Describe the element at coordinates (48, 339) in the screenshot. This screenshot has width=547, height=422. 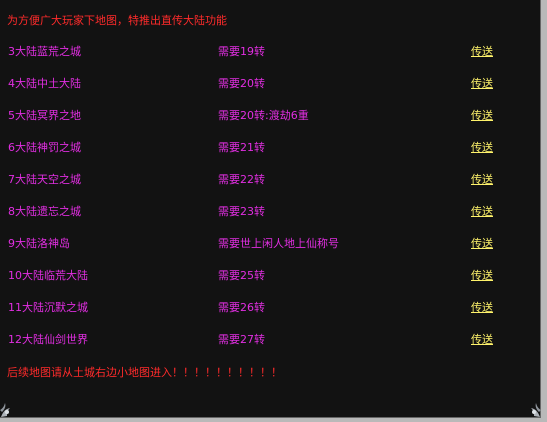
I see `destination-name: 12大陆仙剑世界` at that location.